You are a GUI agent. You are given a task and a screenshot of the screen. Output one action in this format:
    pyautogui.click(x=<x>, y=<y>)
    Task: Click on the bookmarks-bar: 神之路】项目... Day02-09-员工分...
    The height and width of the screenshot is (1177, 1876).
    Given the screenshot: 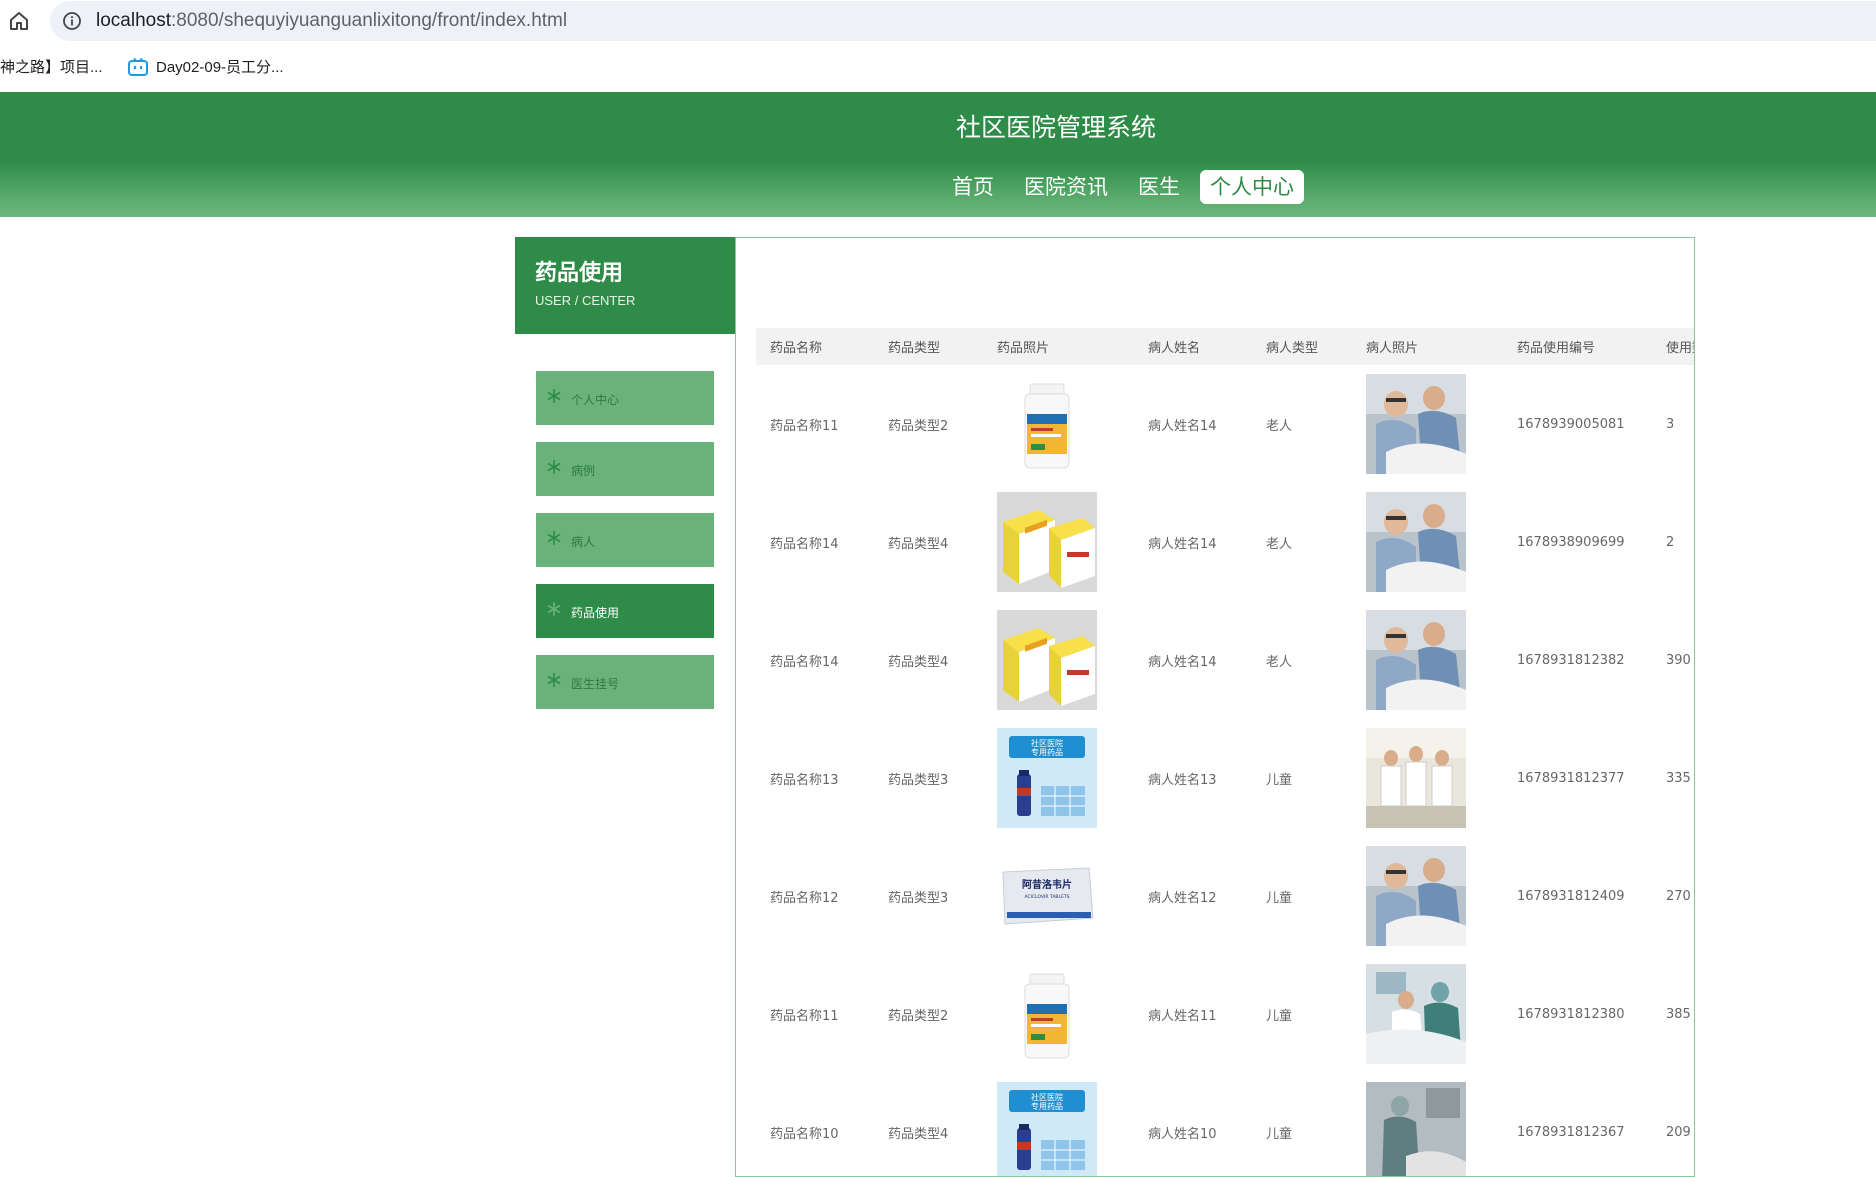 What is the action you would take?
    pyautogui.click(x=938, y=66)
    